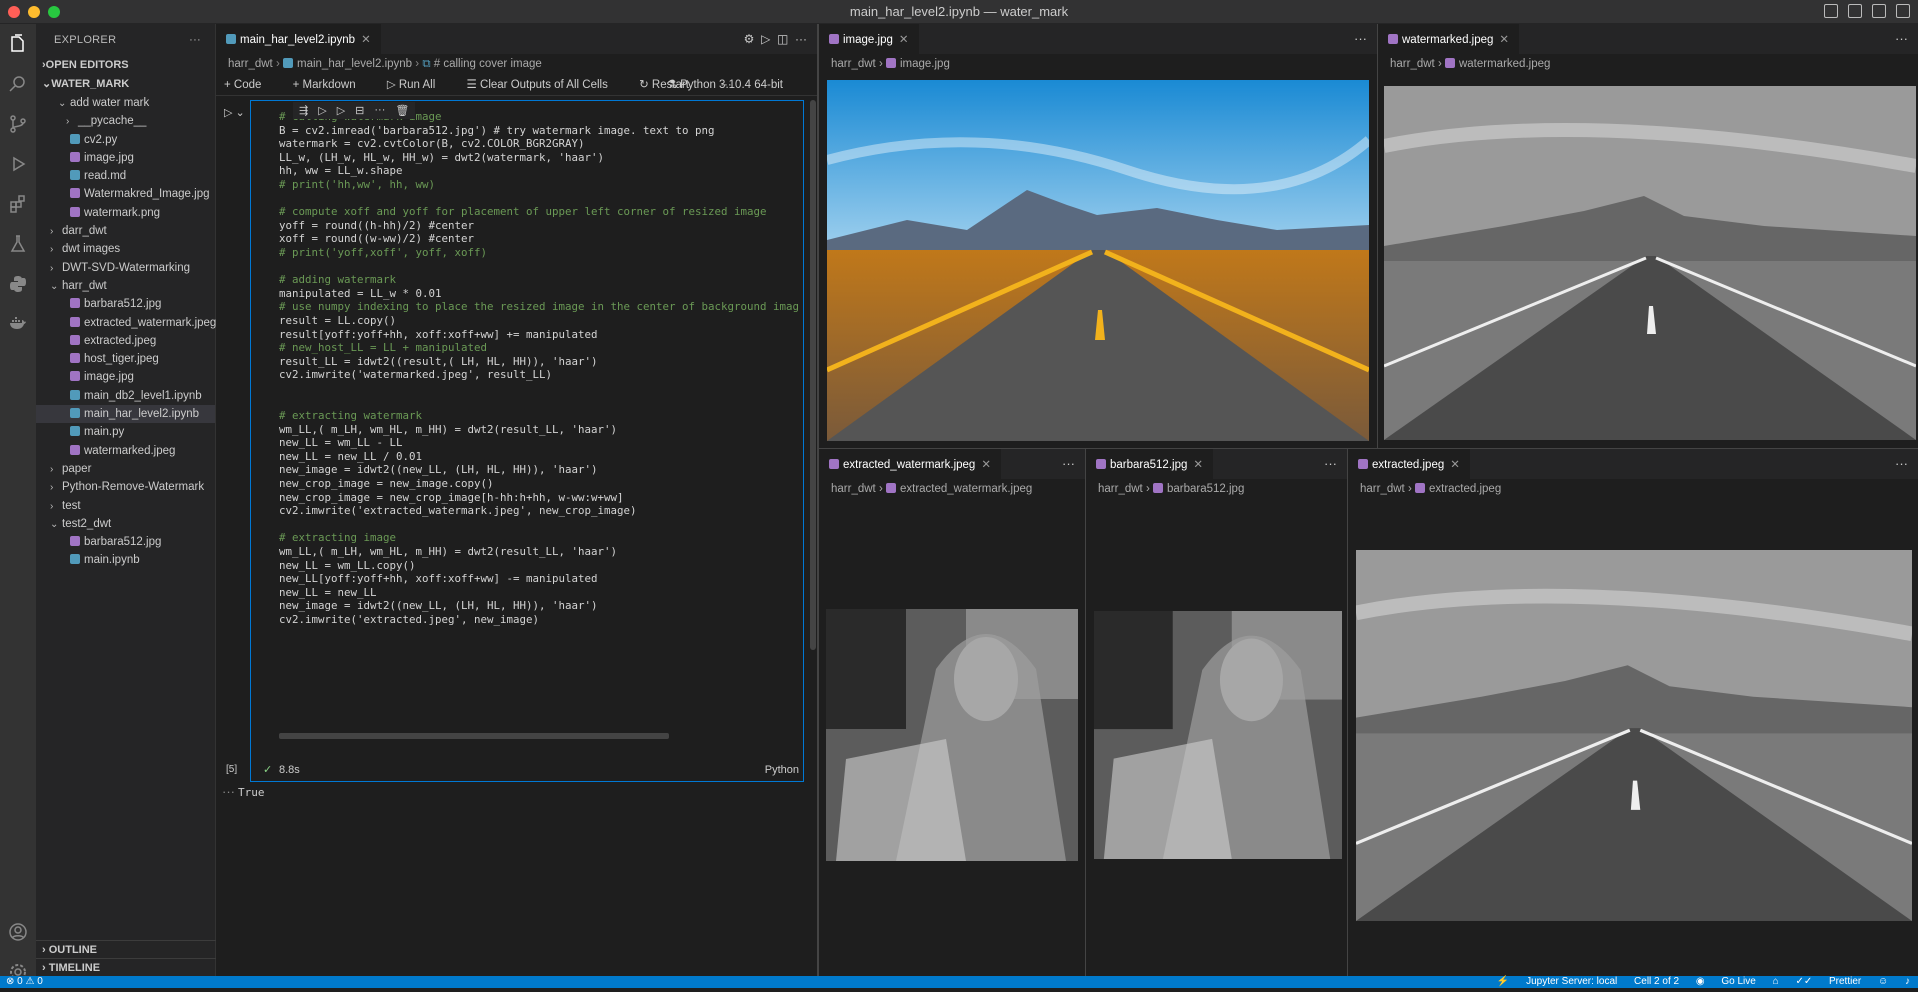 This screenshot has width=1918, height=992. What do you see at coordinates (749, 39) in the screenshot?
I see `gear-icon: ⚙` at bounding box center [749, 39].